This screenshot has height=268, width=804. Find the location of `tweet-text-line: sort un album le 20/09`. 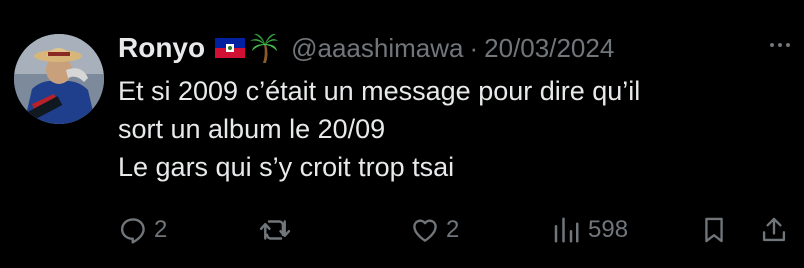

tweet-text-line: sort un album le 20/09 is located at coordinates (252, 129).